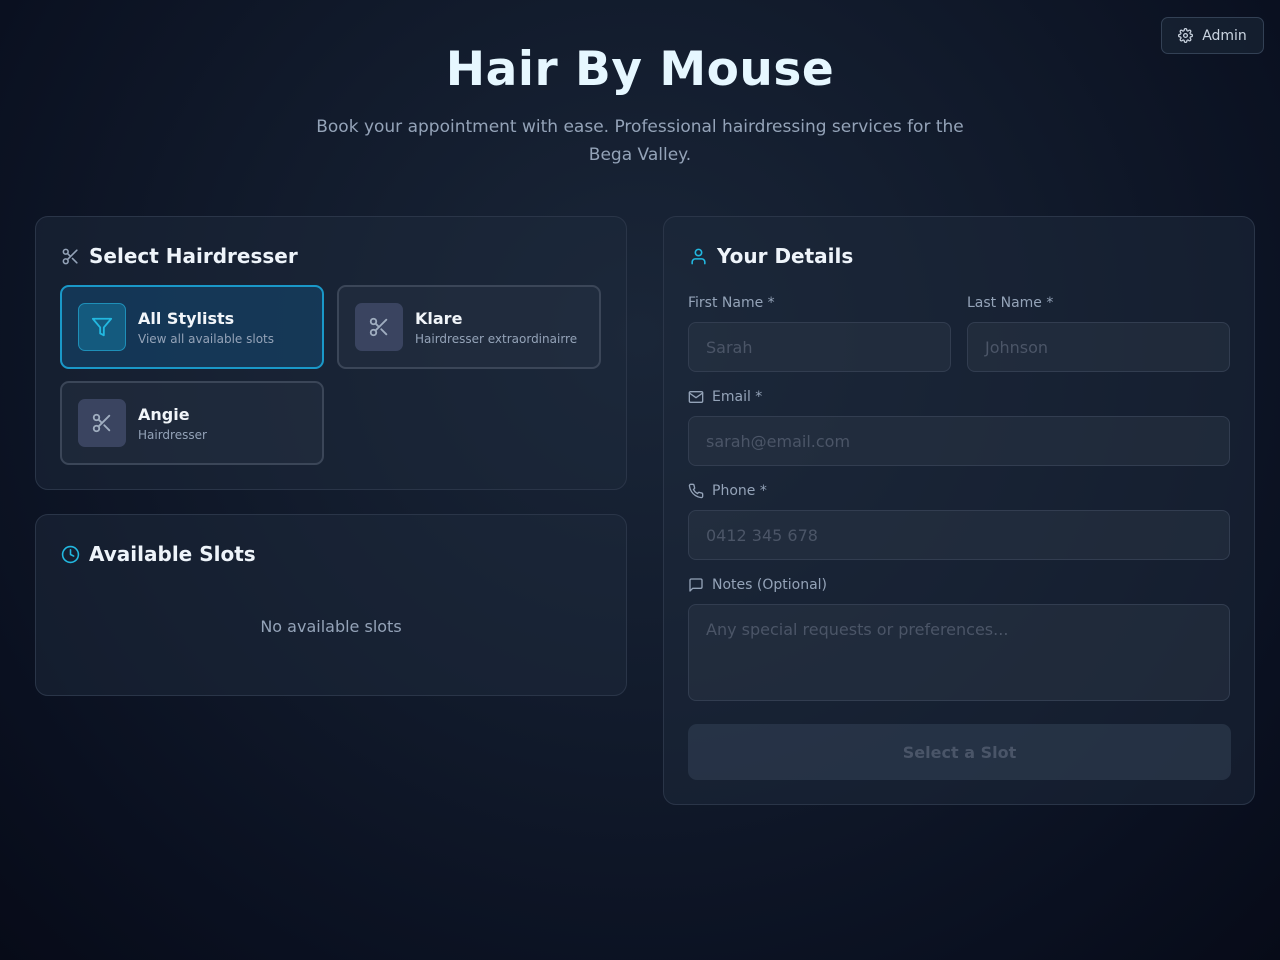  What do you see at coordinates (331, 605) in the screenshot?
I see `slots-panel: Available Slots No available slots` at bounding box center [331, 605].